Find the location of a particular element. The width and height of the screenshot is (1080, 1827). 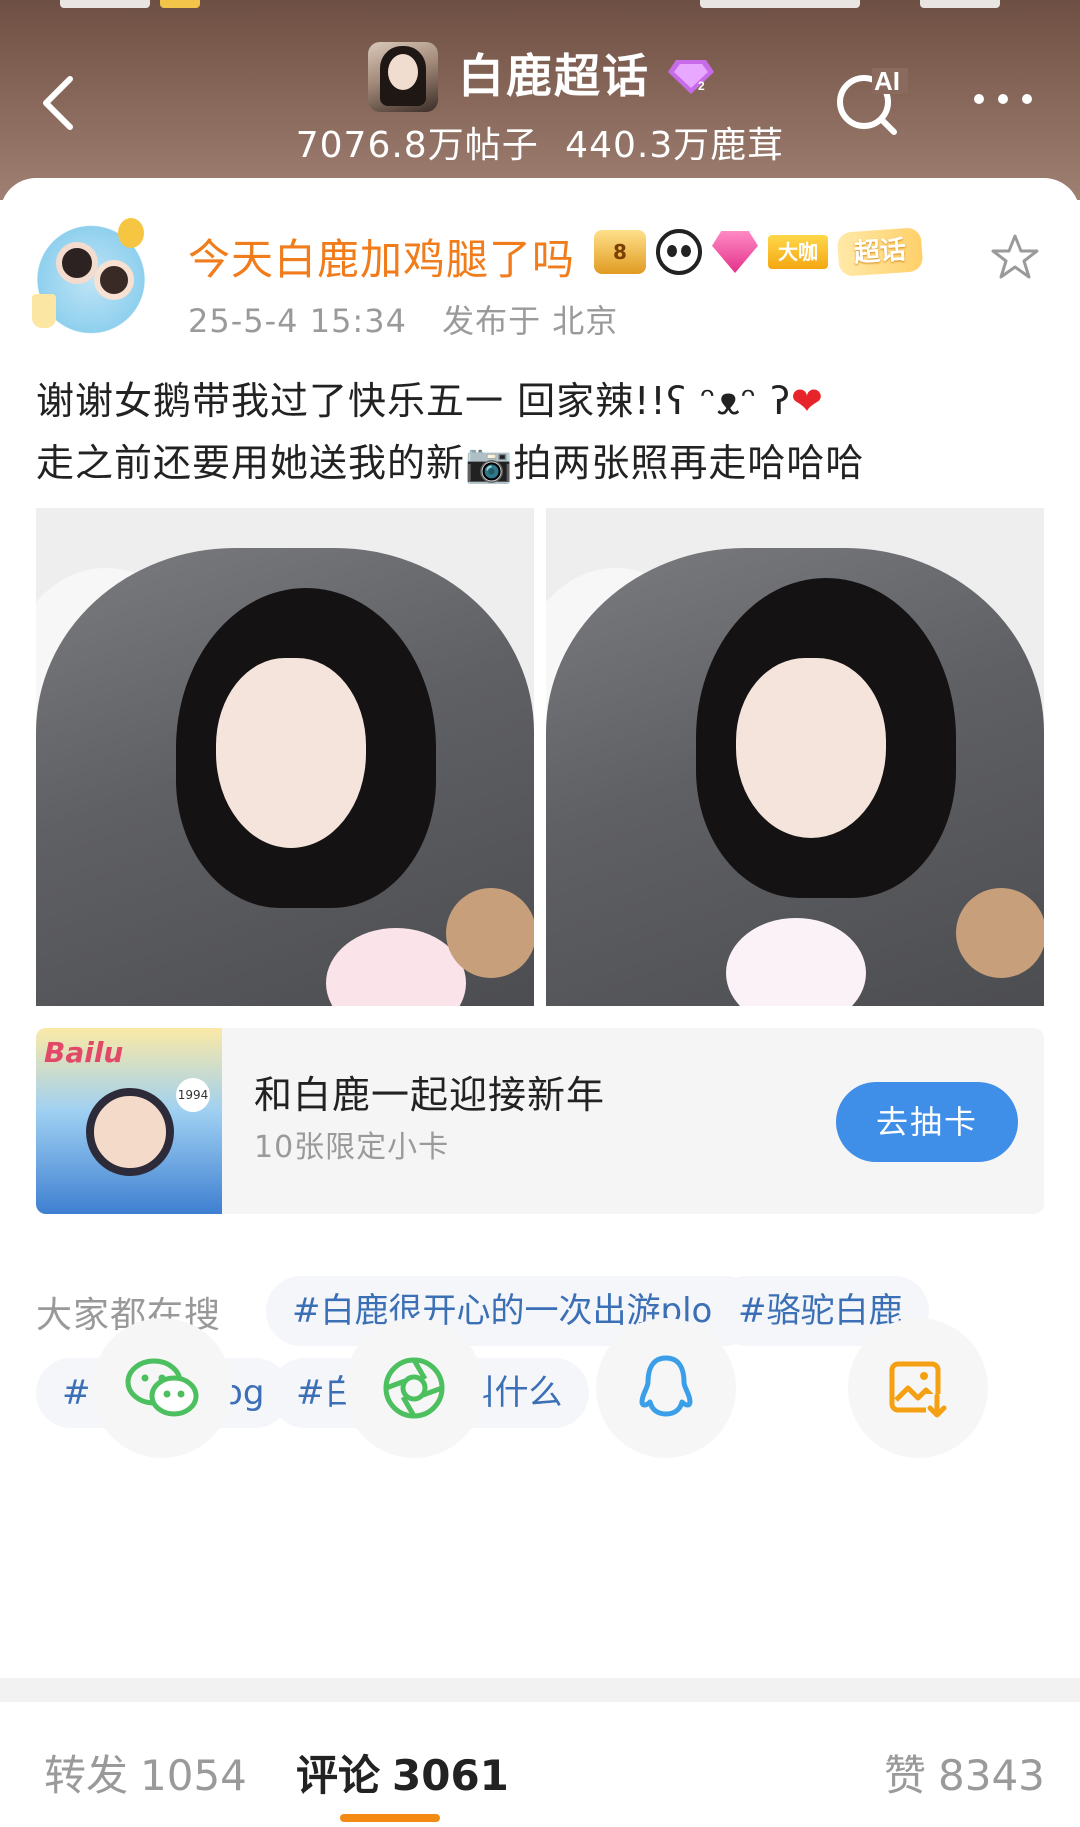

tab-comments: 评论 3061 is located at coordinates (402, 1772).